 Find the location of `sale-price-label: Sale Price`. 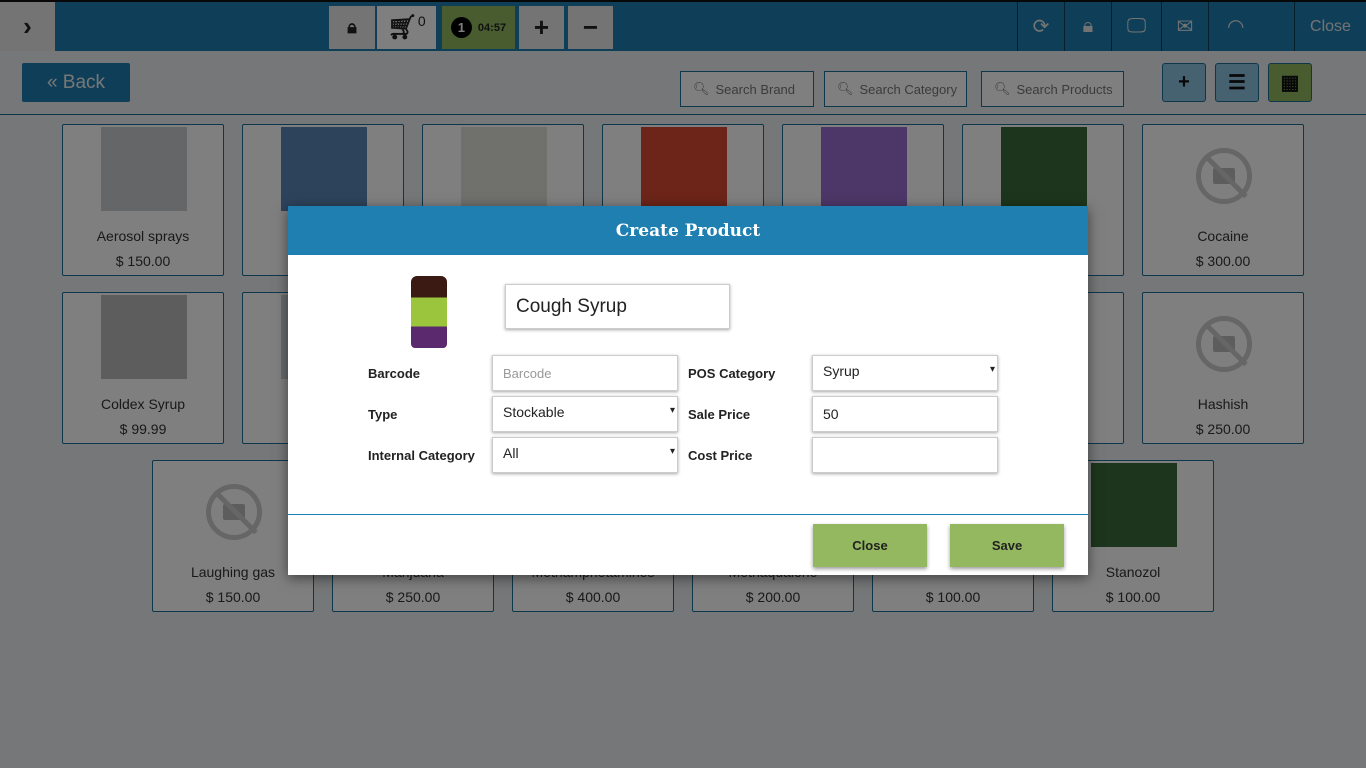

sale-price-label: Sale Price is located at coordinates (719, 414).